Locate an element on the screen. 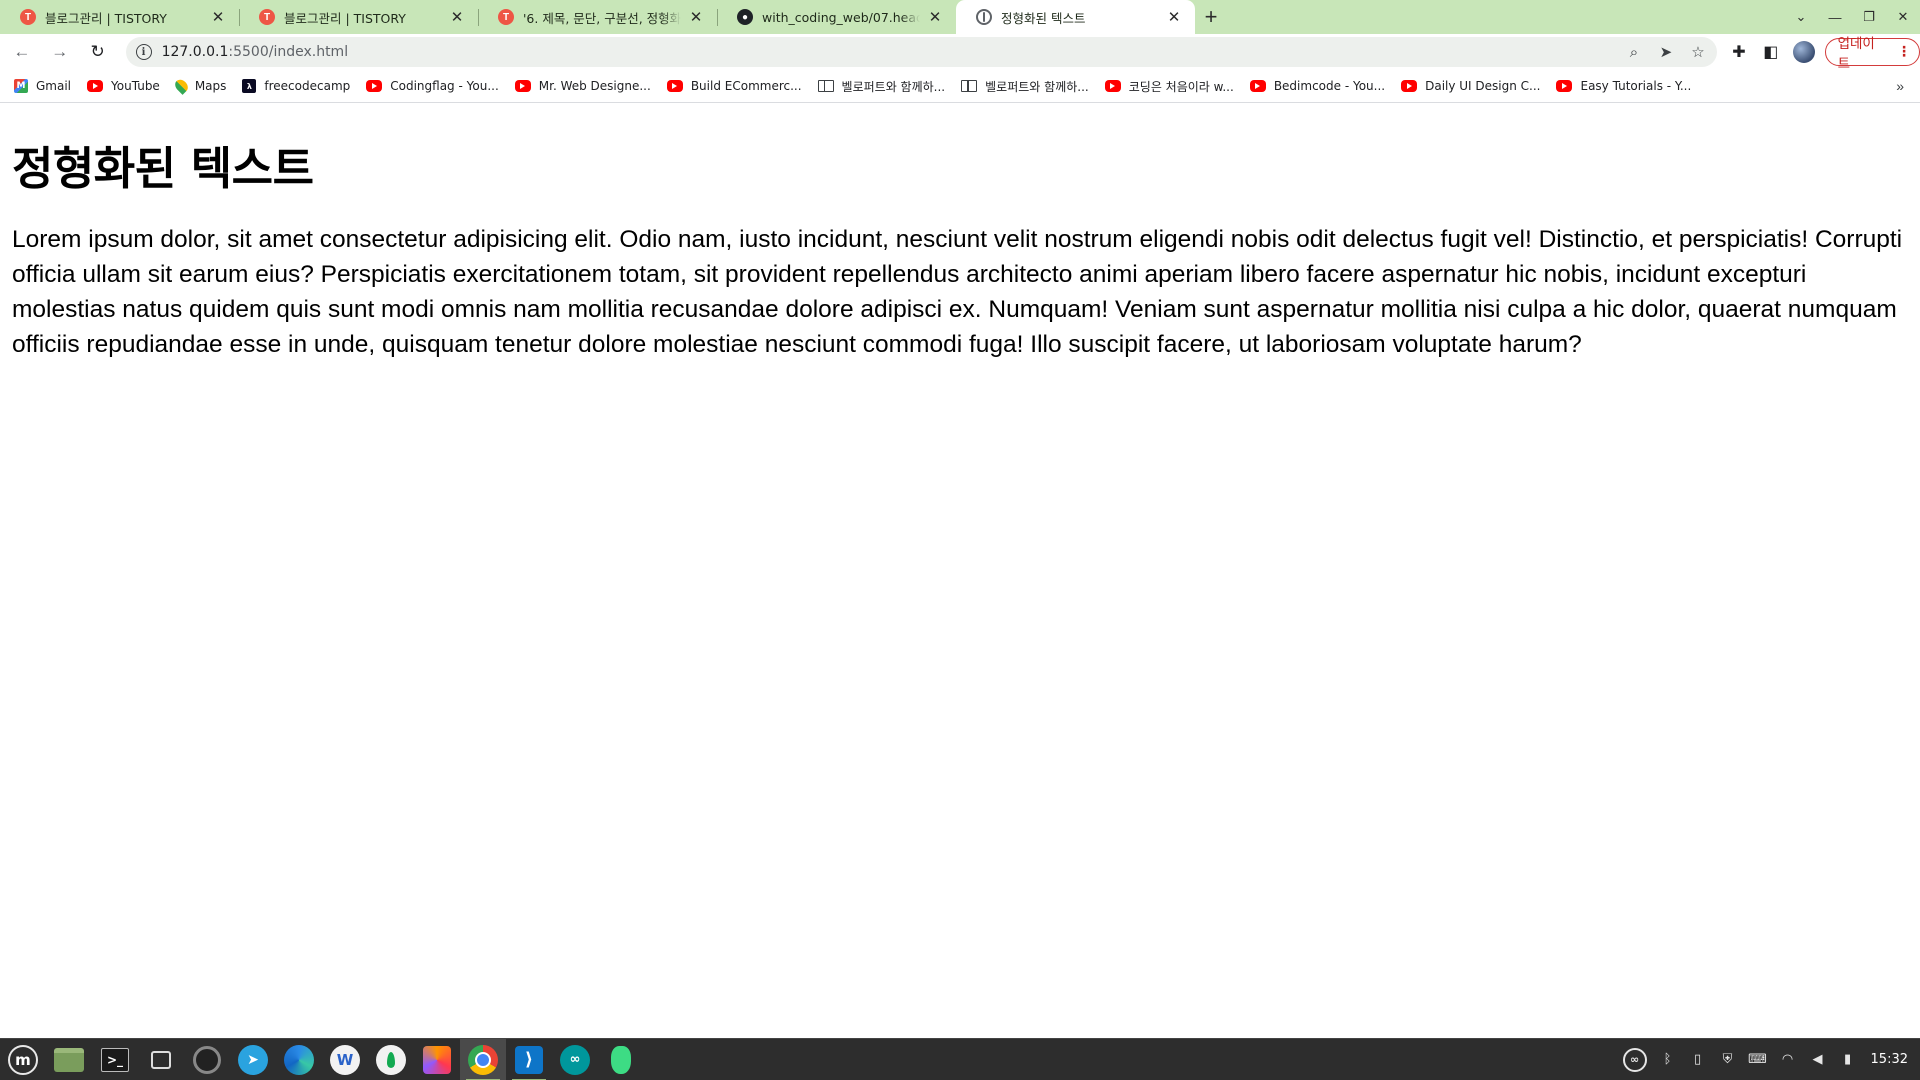 This screenshot has width=1920, height=1080. mint-menu-button: m is located at coordinates (23, 1059).